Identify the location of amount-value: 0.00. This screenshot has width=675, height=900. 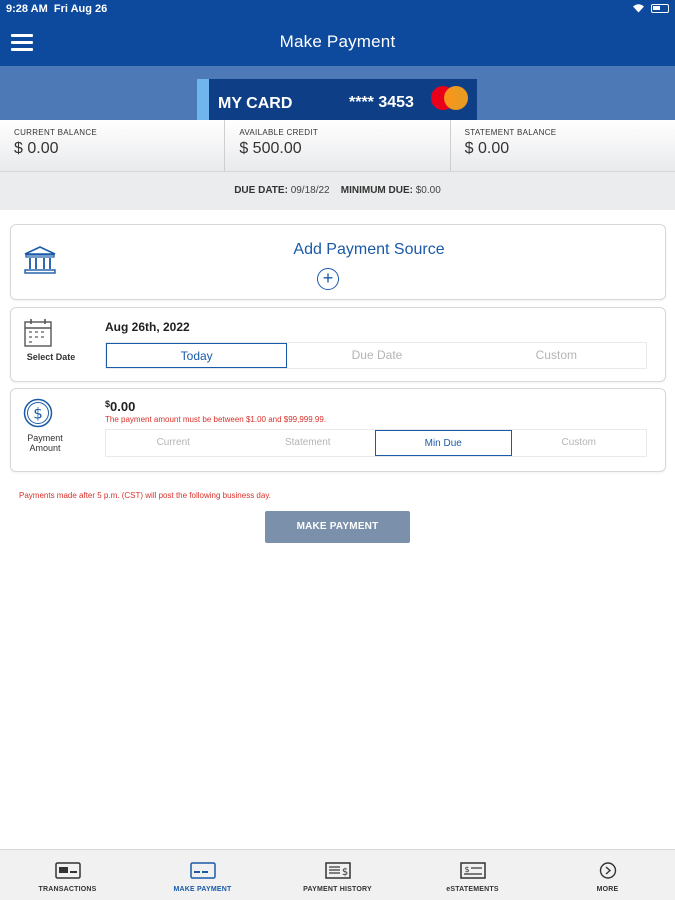
(123, 406).